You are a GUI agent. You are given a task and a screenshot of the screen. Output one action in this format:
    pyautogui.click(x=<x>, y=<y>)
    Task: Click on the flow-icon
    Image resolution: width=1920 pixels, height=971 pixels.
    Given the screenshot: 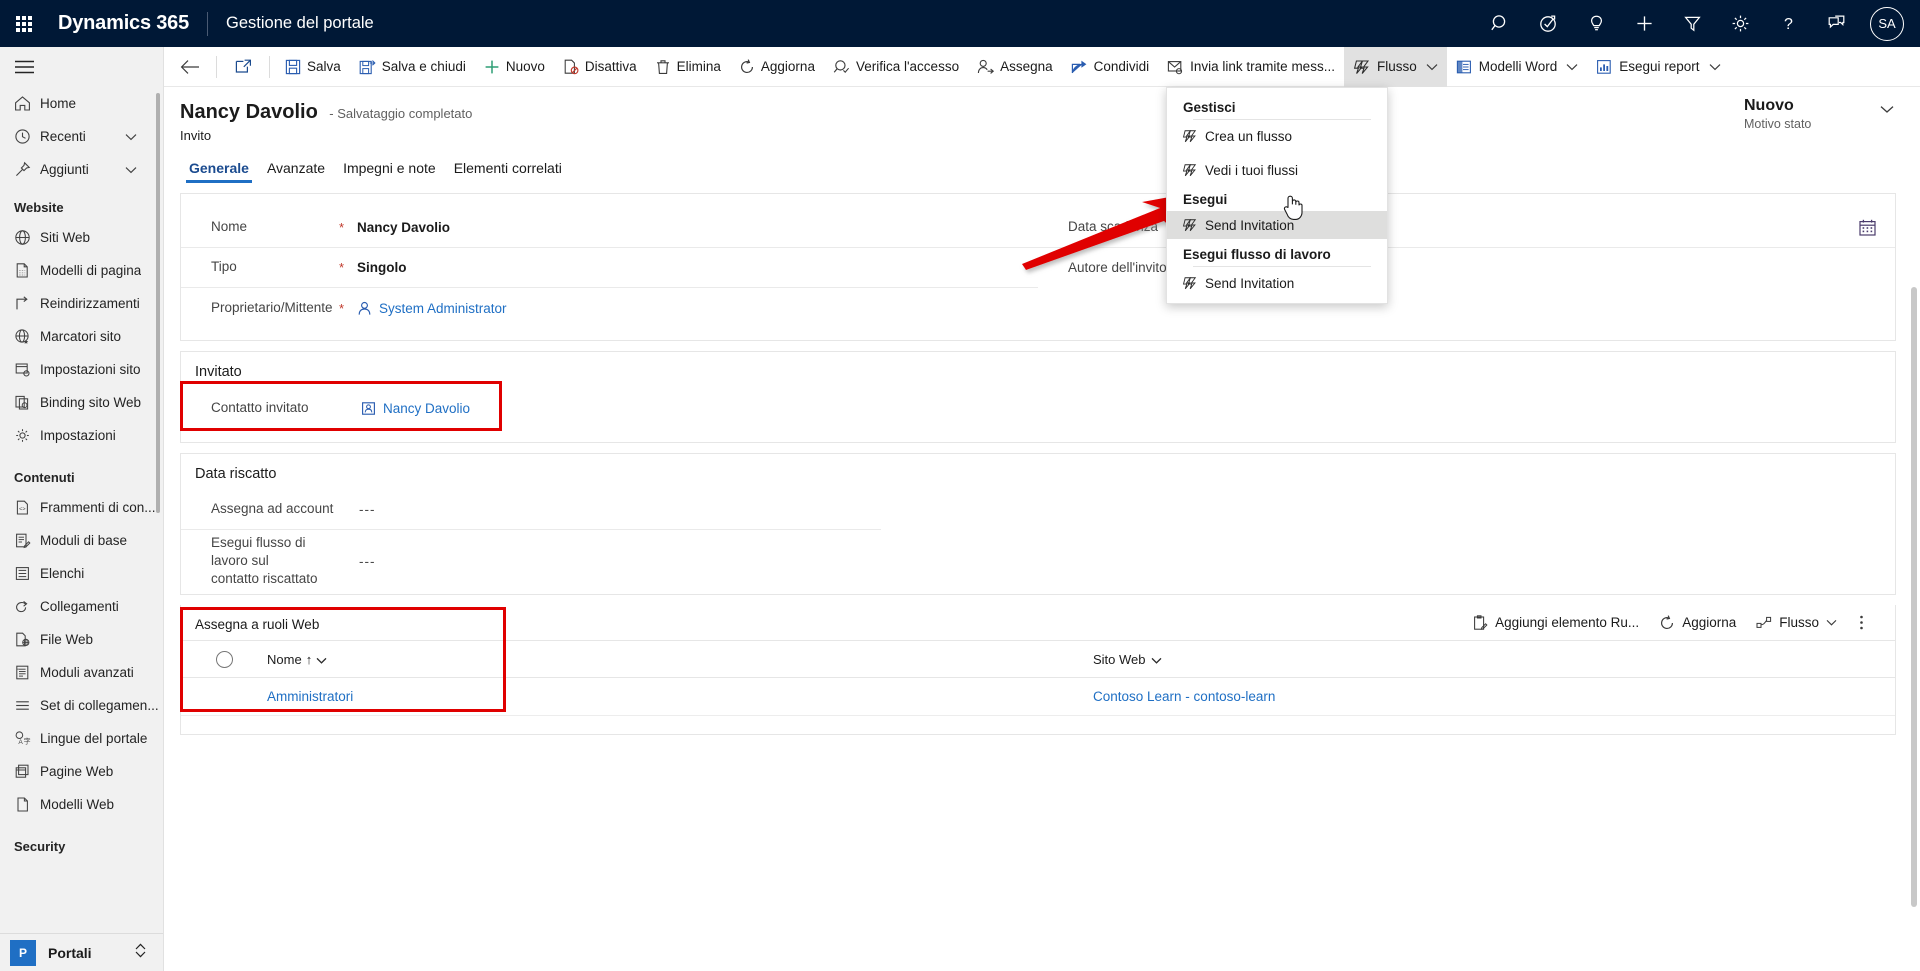 What is the action you would take?
    pyautogui.click(x=1193, y=136)
    